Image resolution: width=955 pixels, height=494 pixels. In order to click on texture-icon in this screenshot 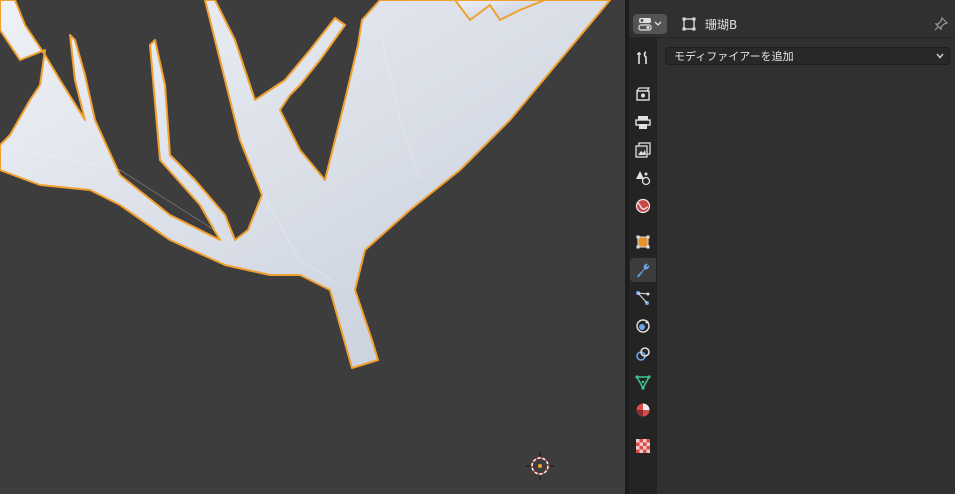, I will do `click(643, 446)`.